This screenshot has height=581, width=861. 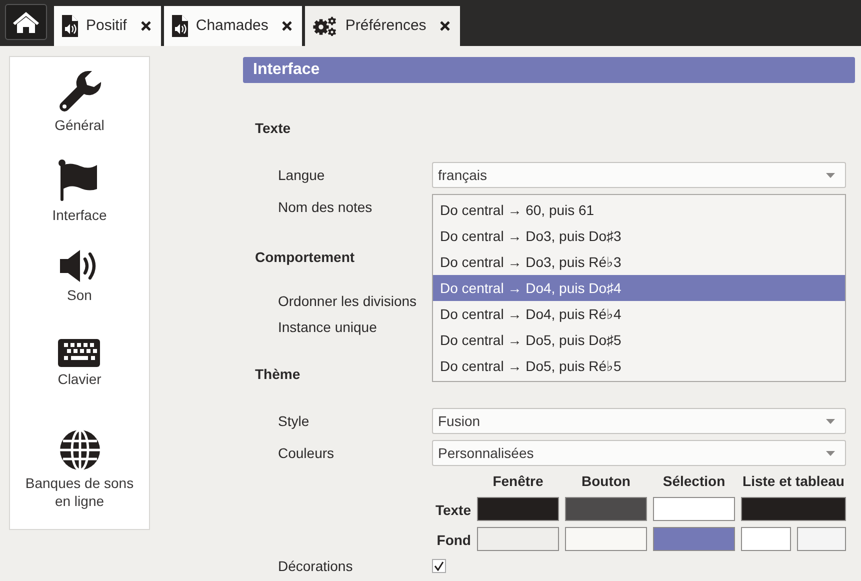 I want to click on column-header: Sélection, so click(x=694, y=481).